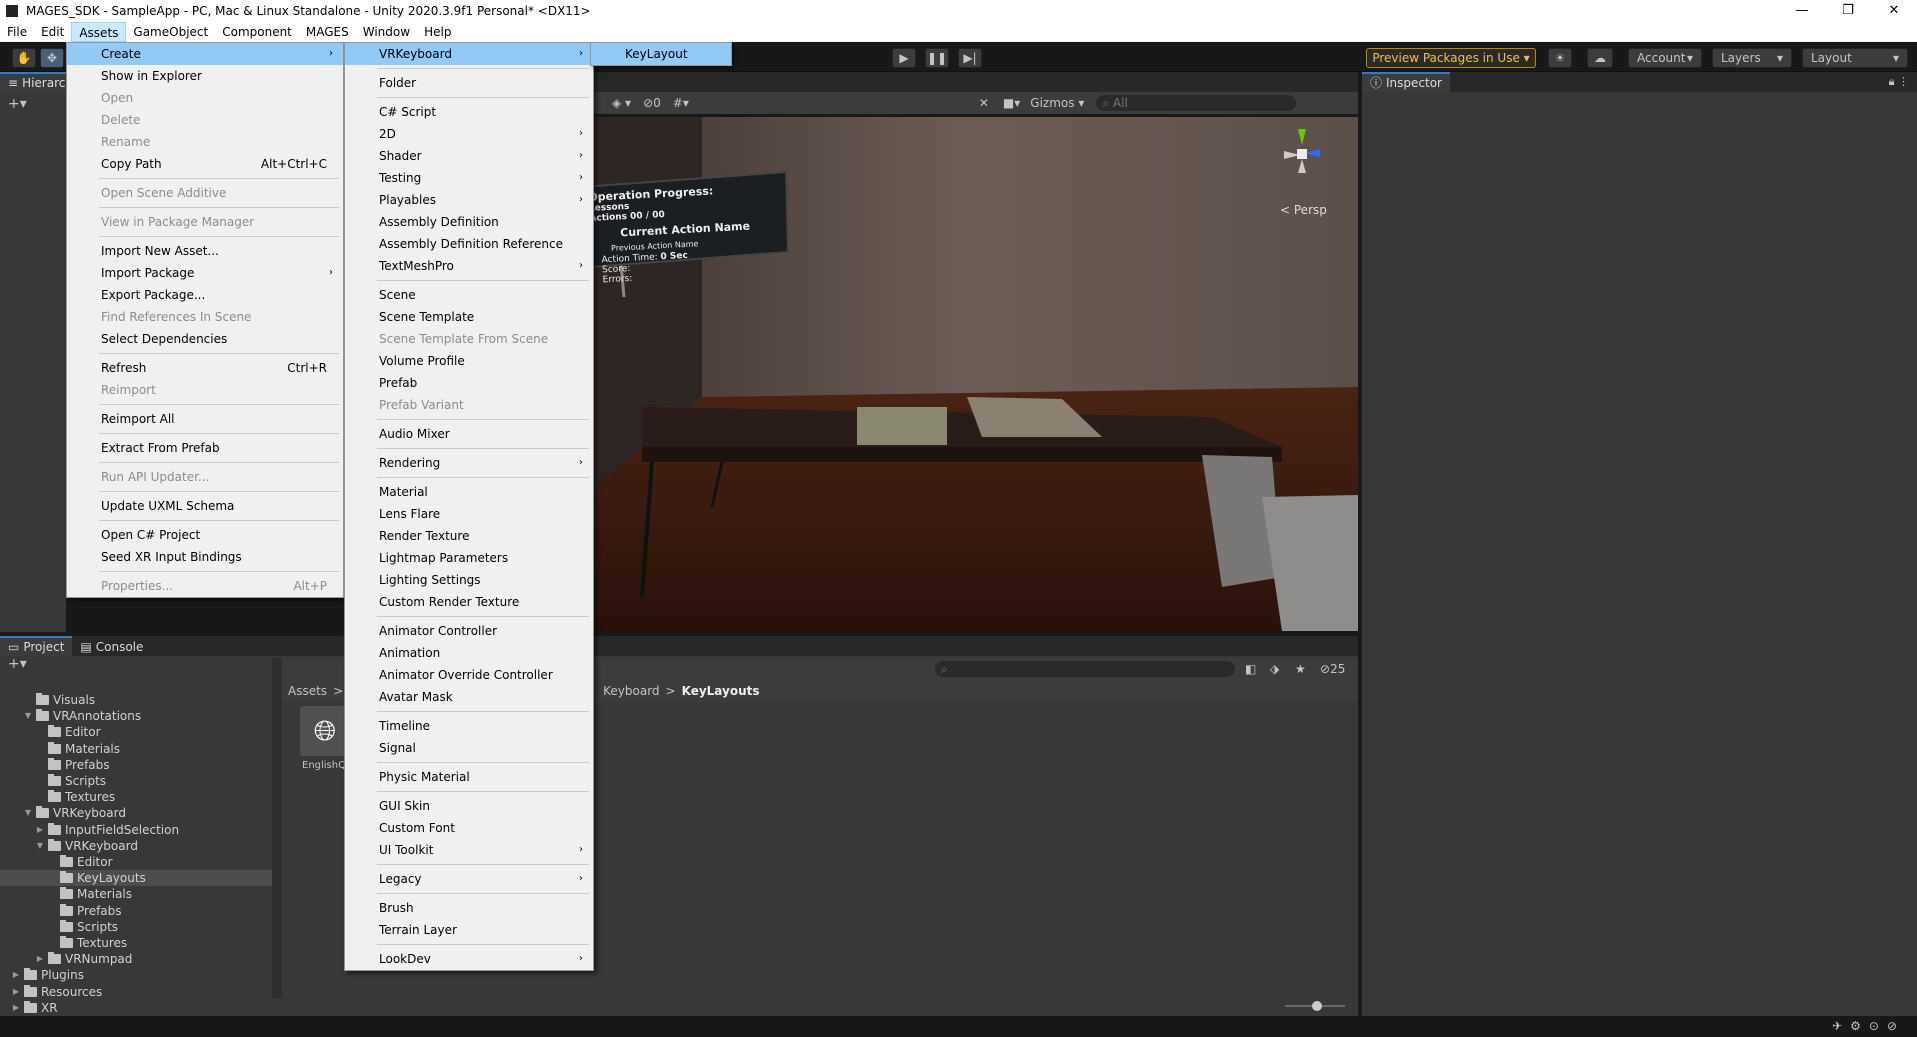 The image size is (1917, 1037). Describe the element at coordinates (1317, 1006) in the screenshot. I see `zoom-slider-handle` at that location.